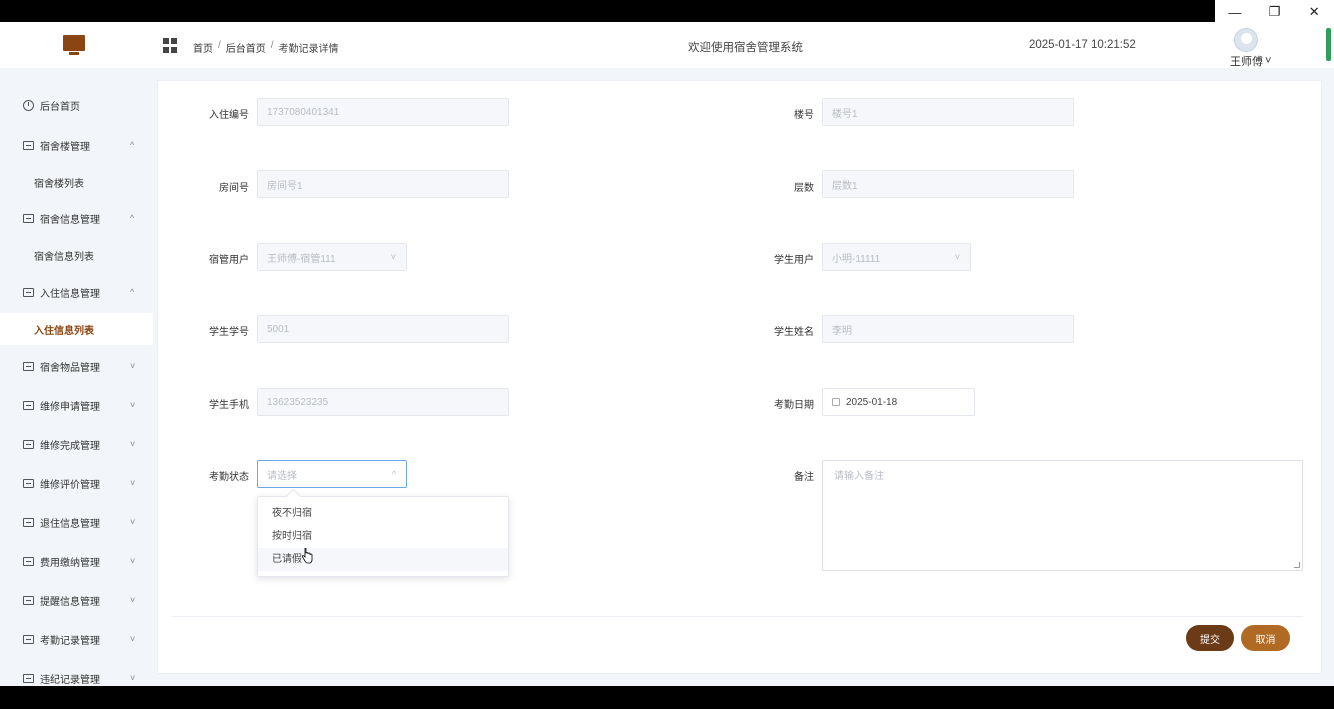 Image resolution: width=1334 pixels, height=709 pixels. Describe the element at coordinates (856, 259) in the screenshot. I see `student-user-value: 小明-11111` at that location.